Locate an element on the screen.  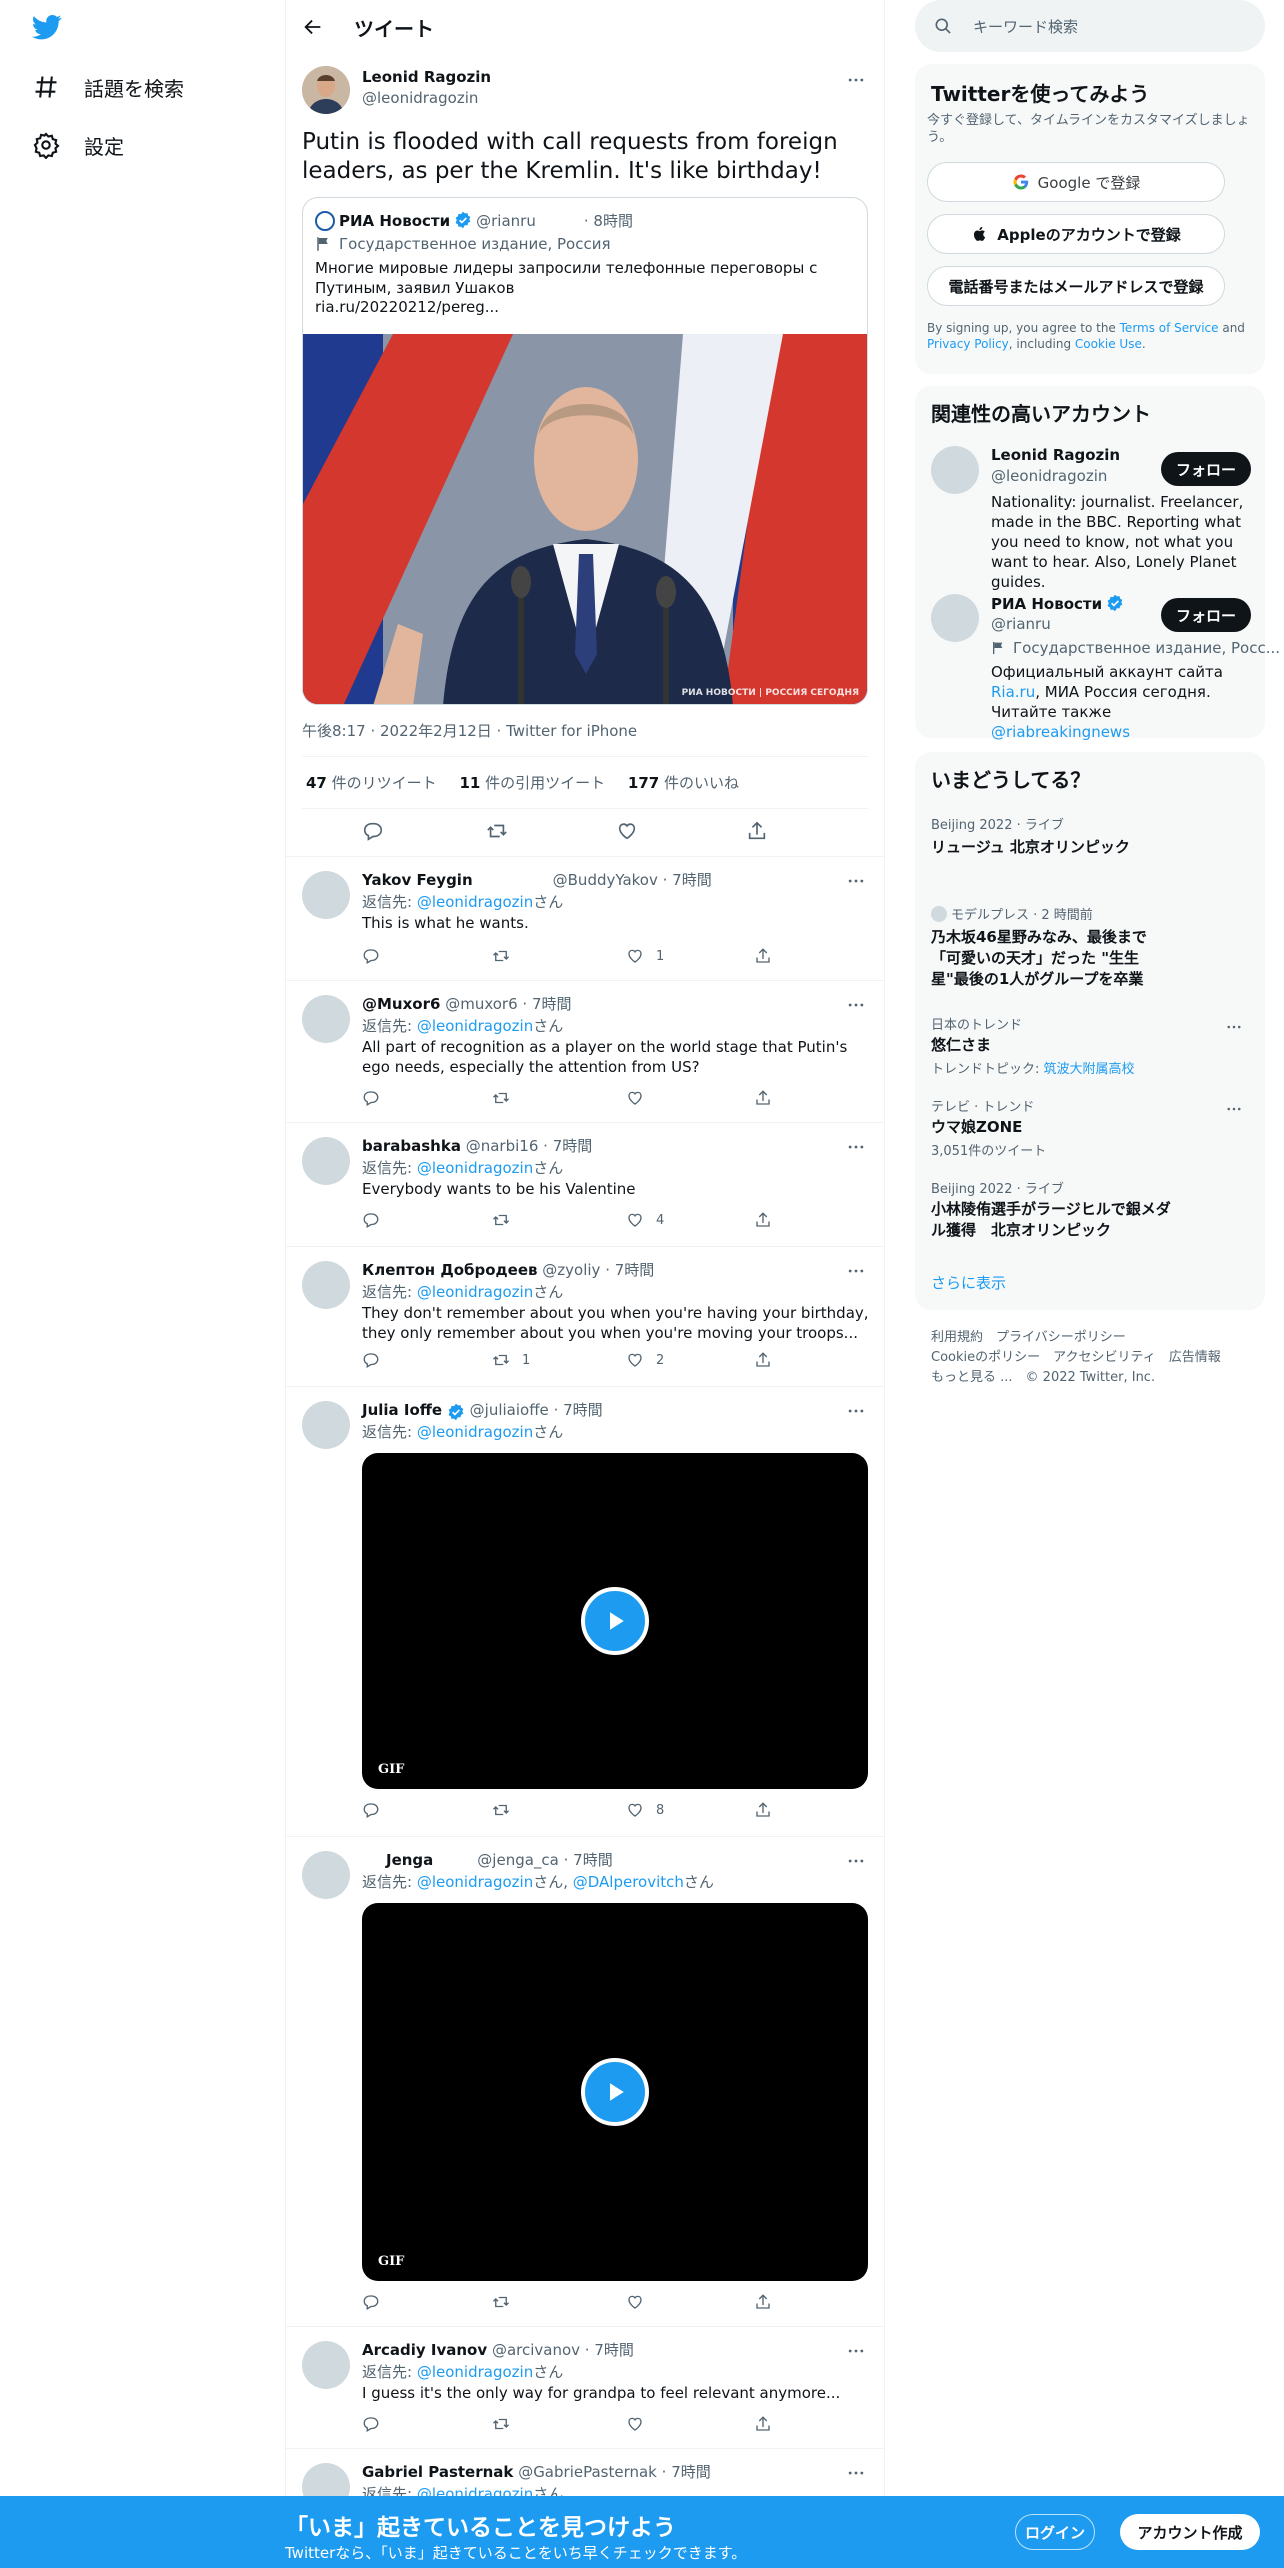
author-avatar is located at coordinates (326, 90).